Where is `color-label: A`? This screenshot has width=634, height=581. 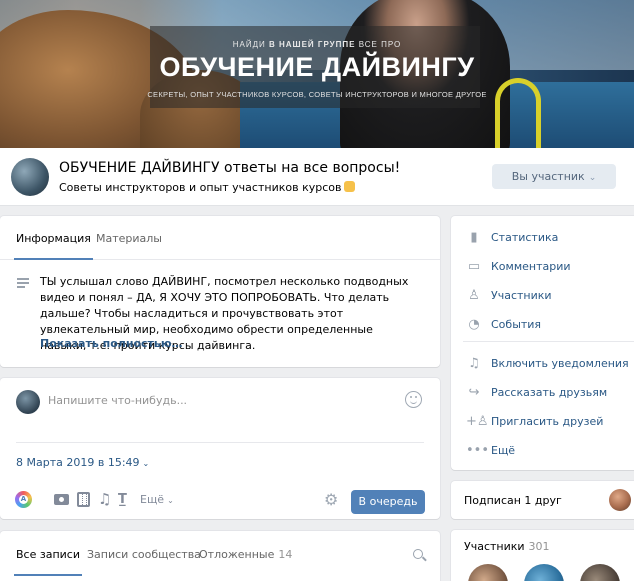 color-label: A is located at coordinates (23, 499).